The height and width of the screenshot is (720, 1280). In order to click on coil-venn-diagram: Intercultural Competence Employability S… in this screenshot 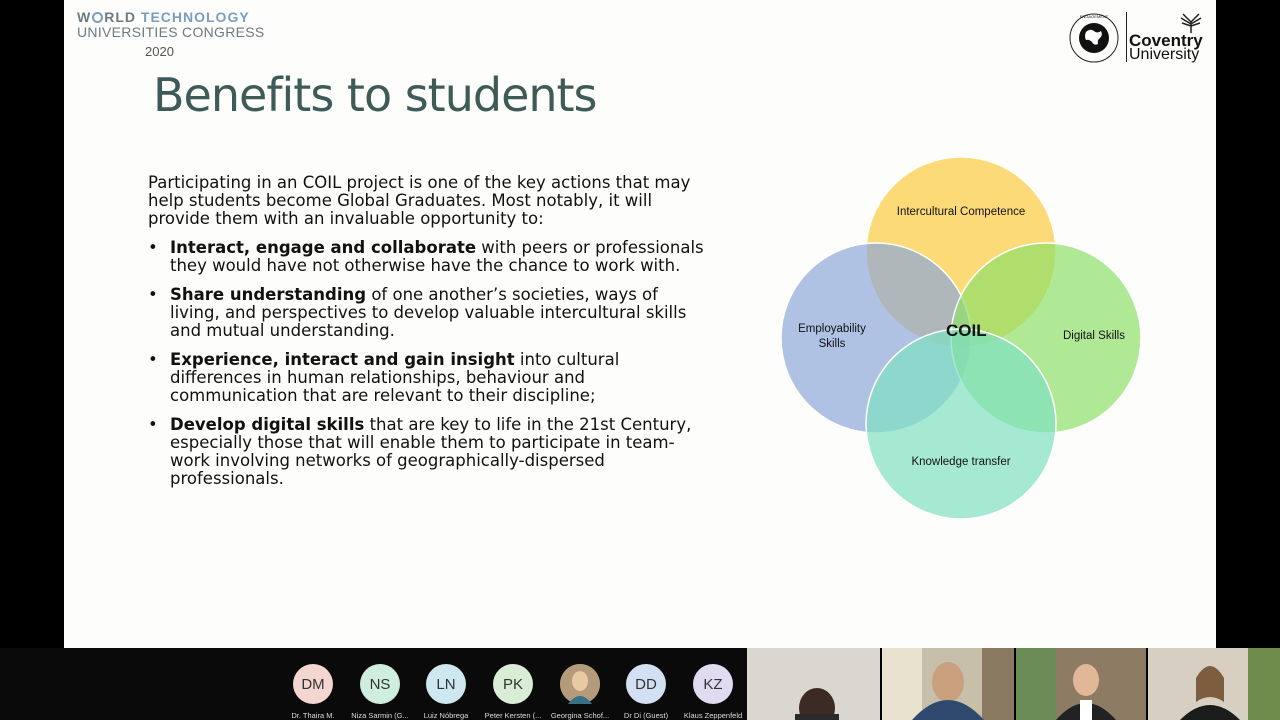, I will do `click(961, 338)`.